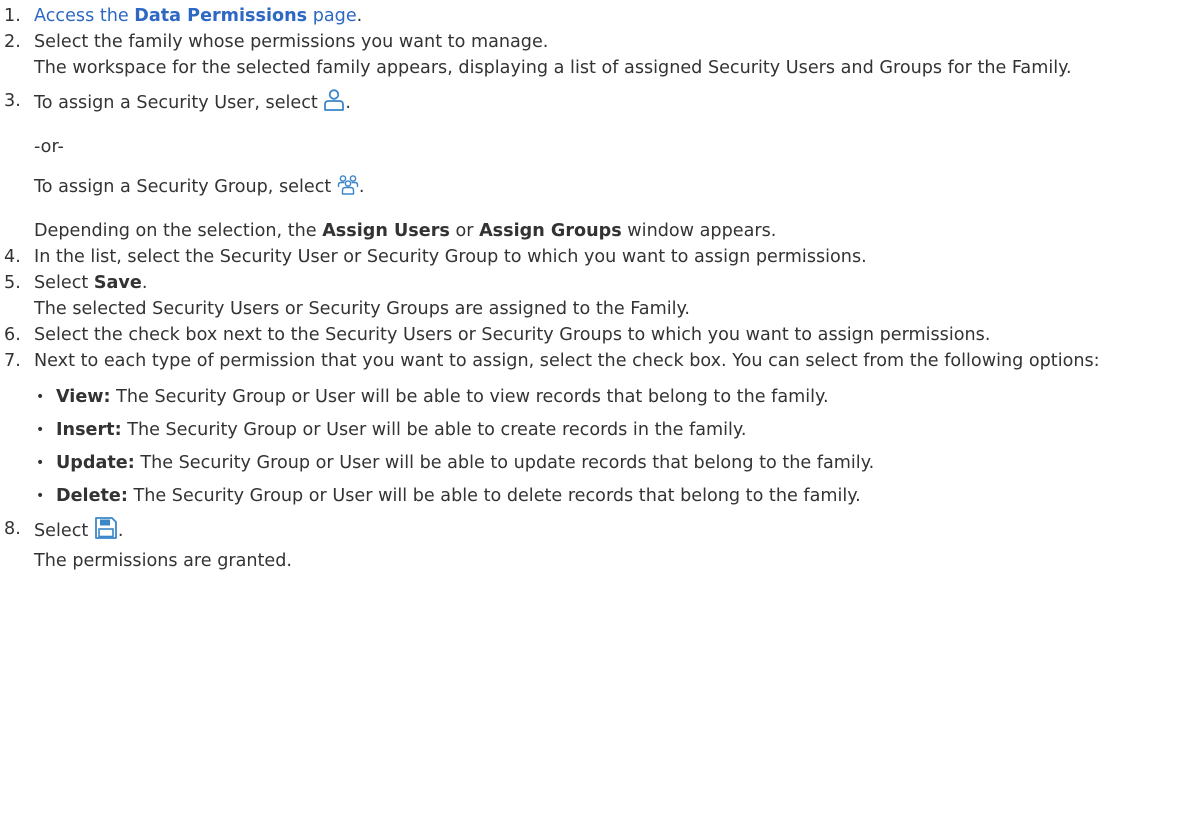 This screenshot has height=820, width=1192. I want to click on data-permissions-link: Access the Data Permissions page, so click(195, 16).